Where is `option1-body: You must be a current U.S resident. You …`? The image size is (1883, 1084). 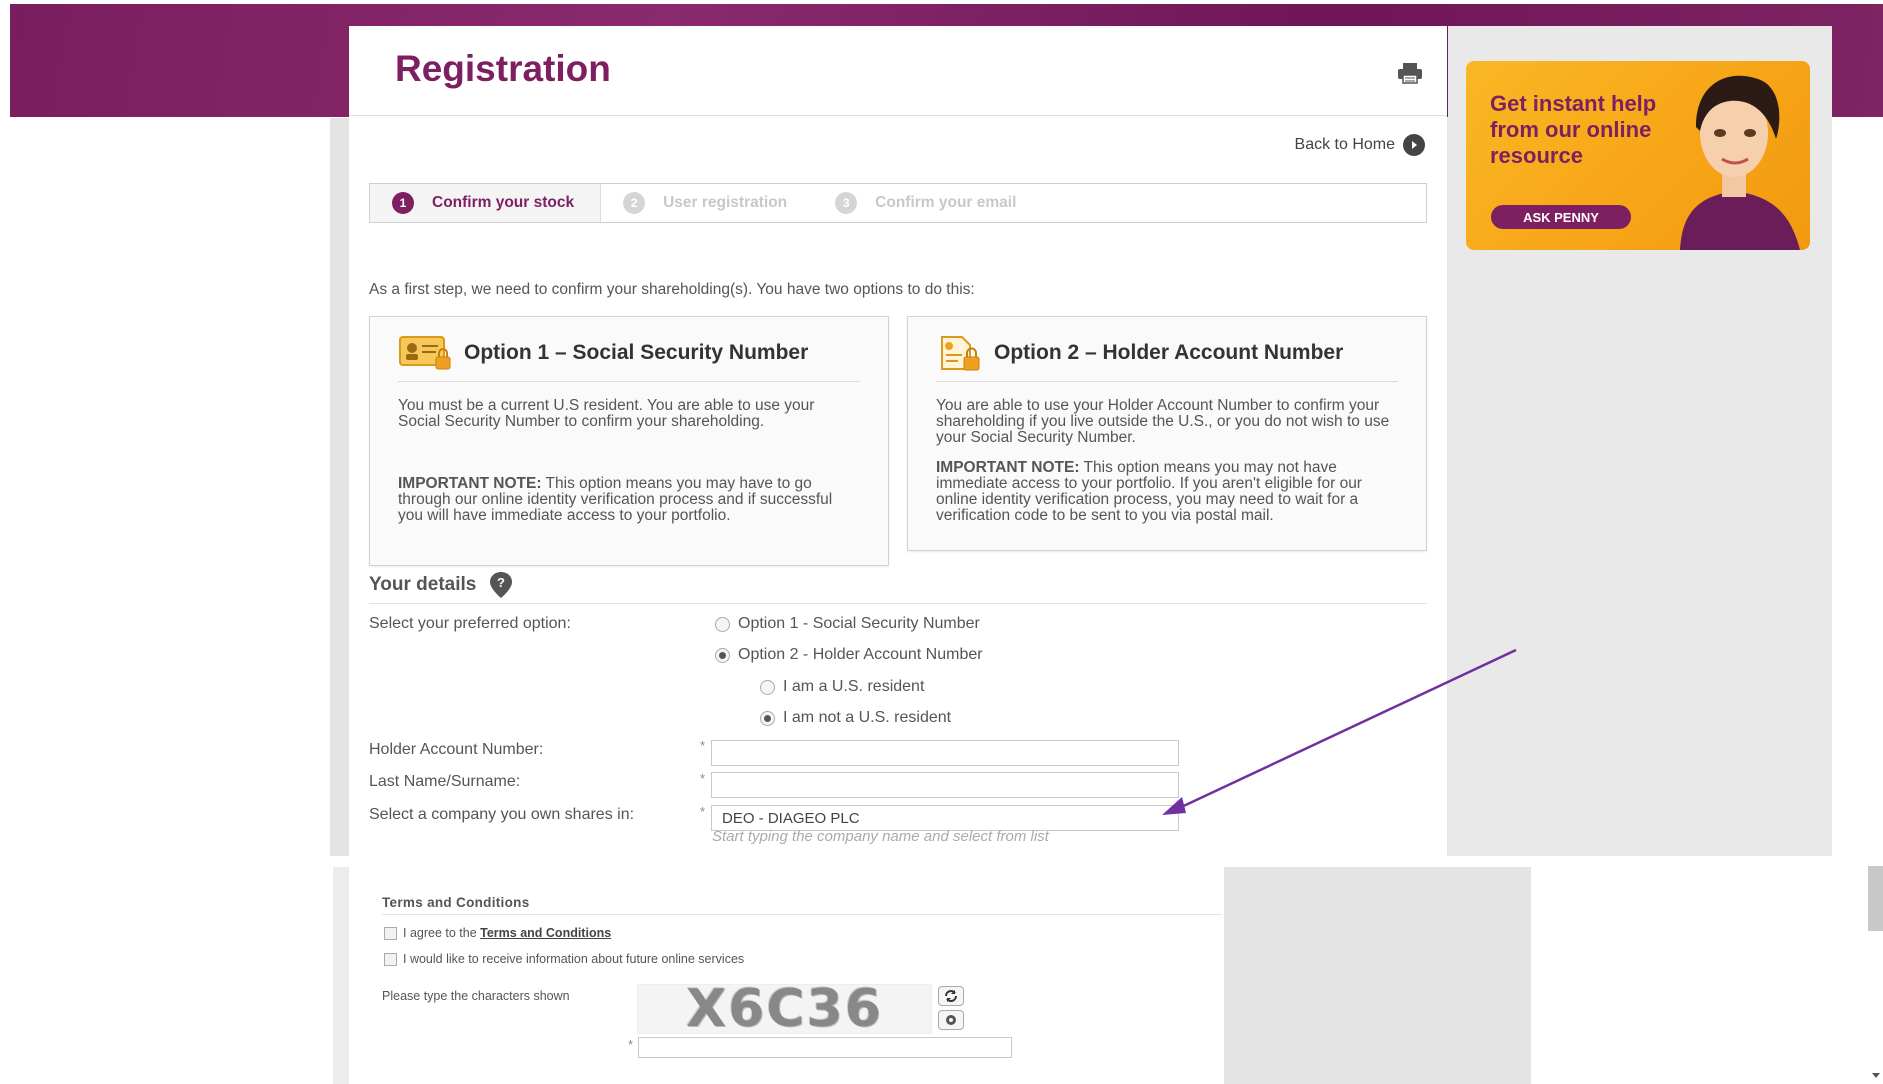
option1-body: You must be a current U.S resident. You … is located at coordinates (606, 413).